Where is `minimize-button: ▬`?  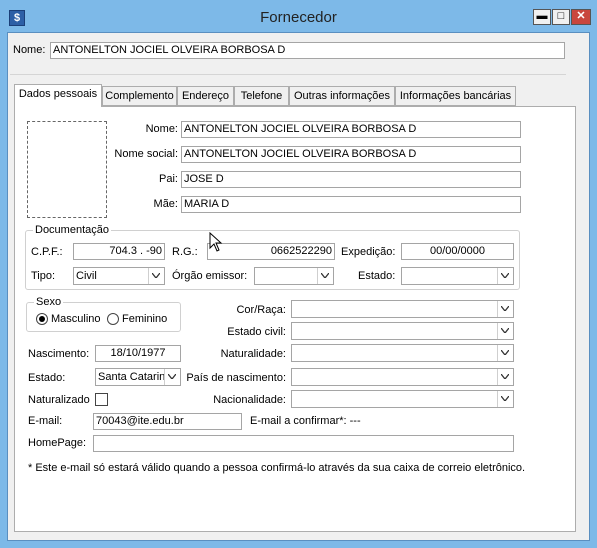 minimize-button: ▬ is located at coordinates (542, 17).